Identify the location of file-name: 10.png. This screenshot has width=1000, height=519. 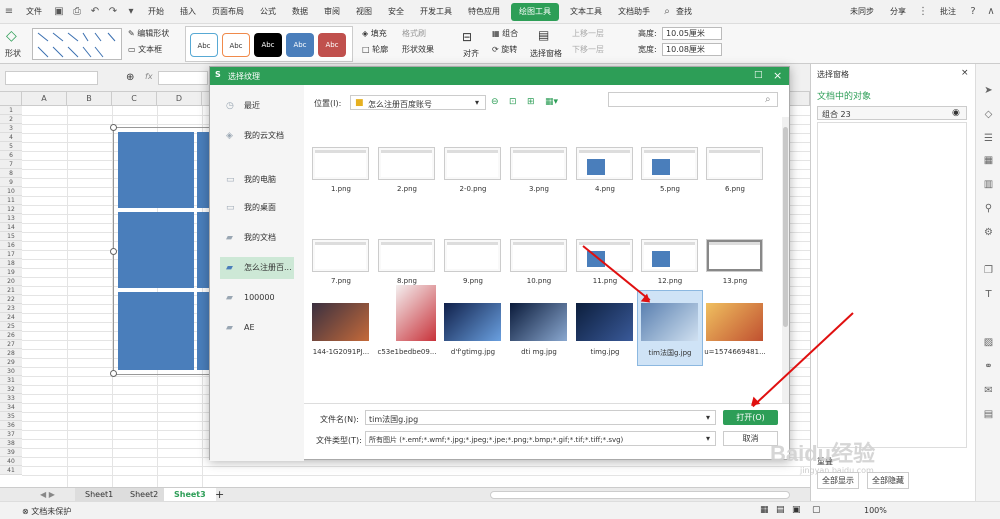
(539, 281).